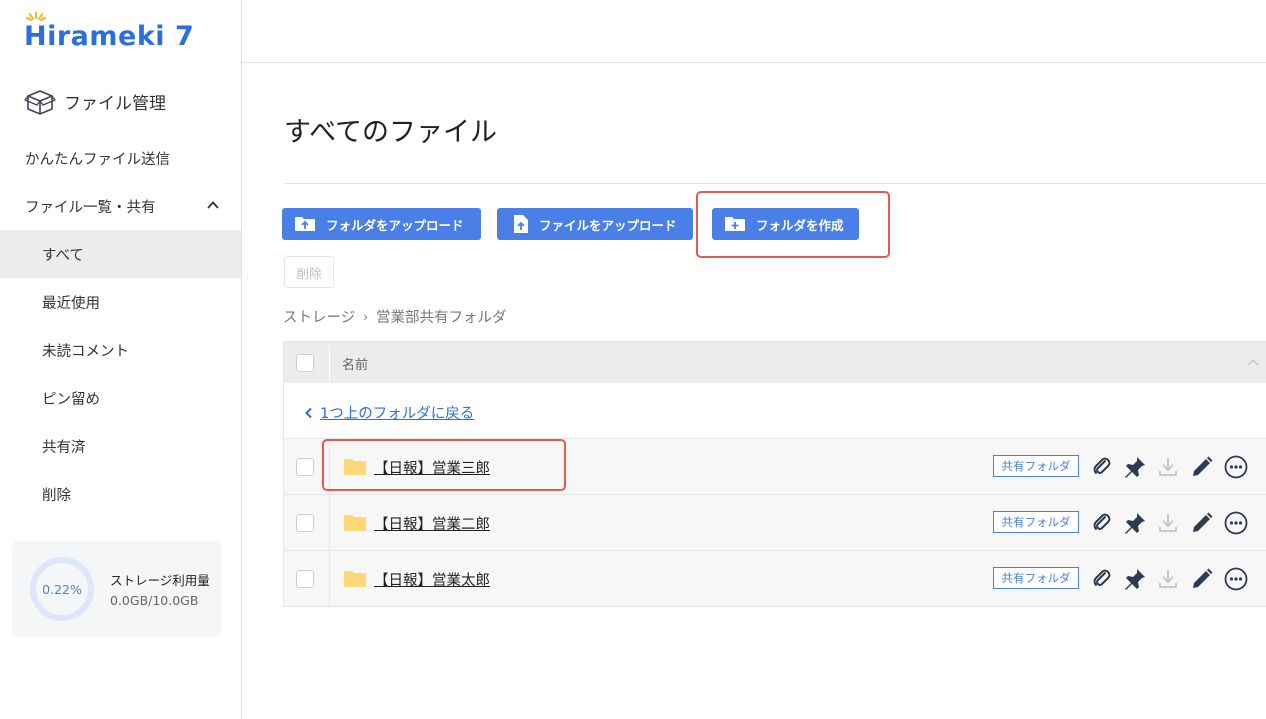 The width and height of the screenshot is (1266, 719). Describe the element at coordinates (40, 102) in the screenshot. I see `box-icon` at that location.